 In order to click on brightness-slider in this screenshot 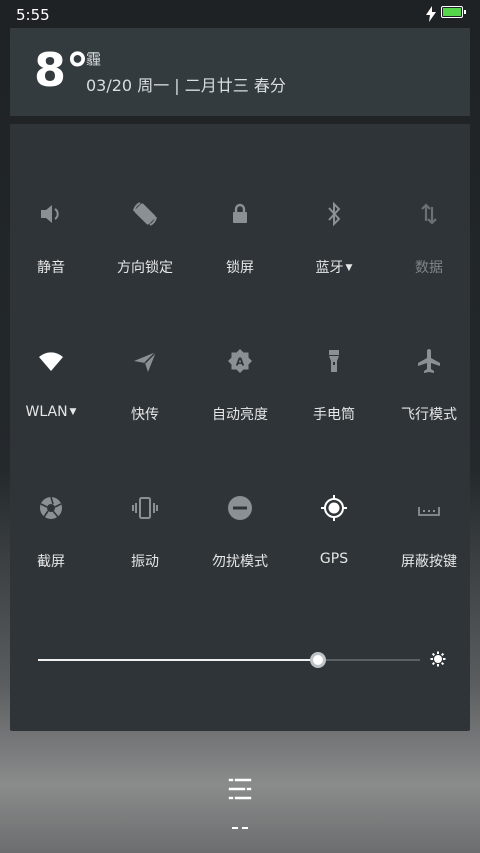, I will do `click(229, 660)`.